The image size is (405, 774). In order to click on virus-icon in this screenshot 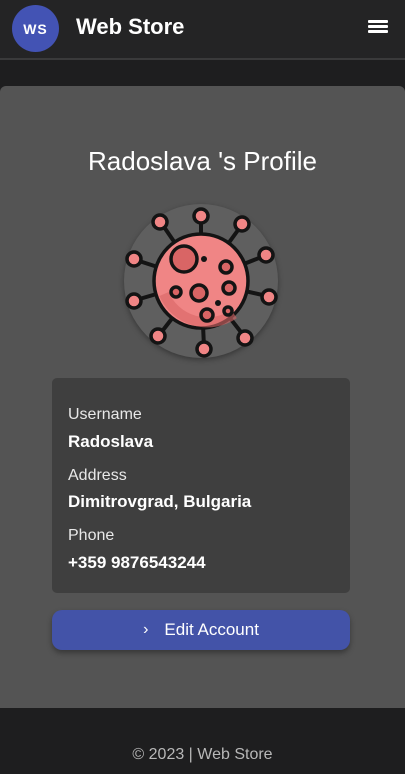, I will do `click(201, 282)`.